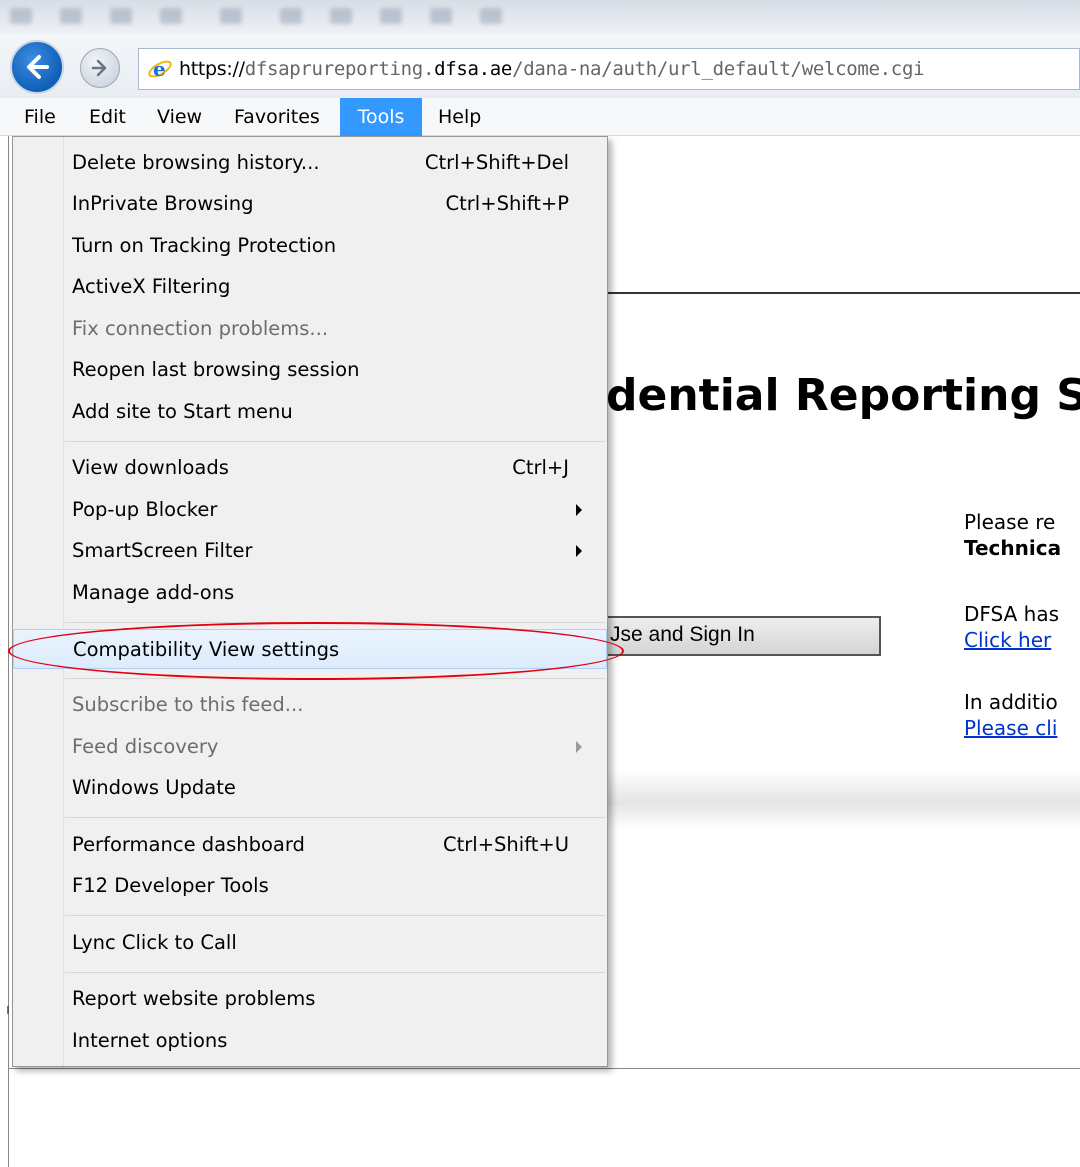  What do you see at coordinates (153, 592) in the screenshot?
I see `menu-item-label: Manage add-ons` at bounding box center [153, 592].